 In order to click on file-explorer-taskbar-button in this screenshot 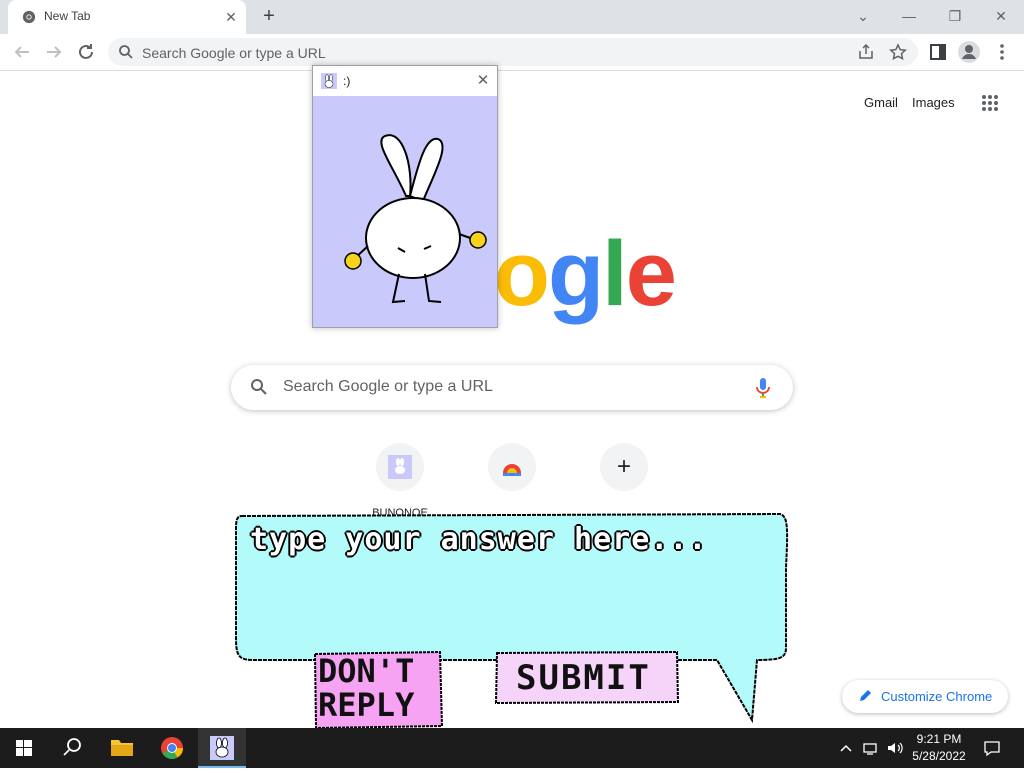, I will do `click(122, 748)`.